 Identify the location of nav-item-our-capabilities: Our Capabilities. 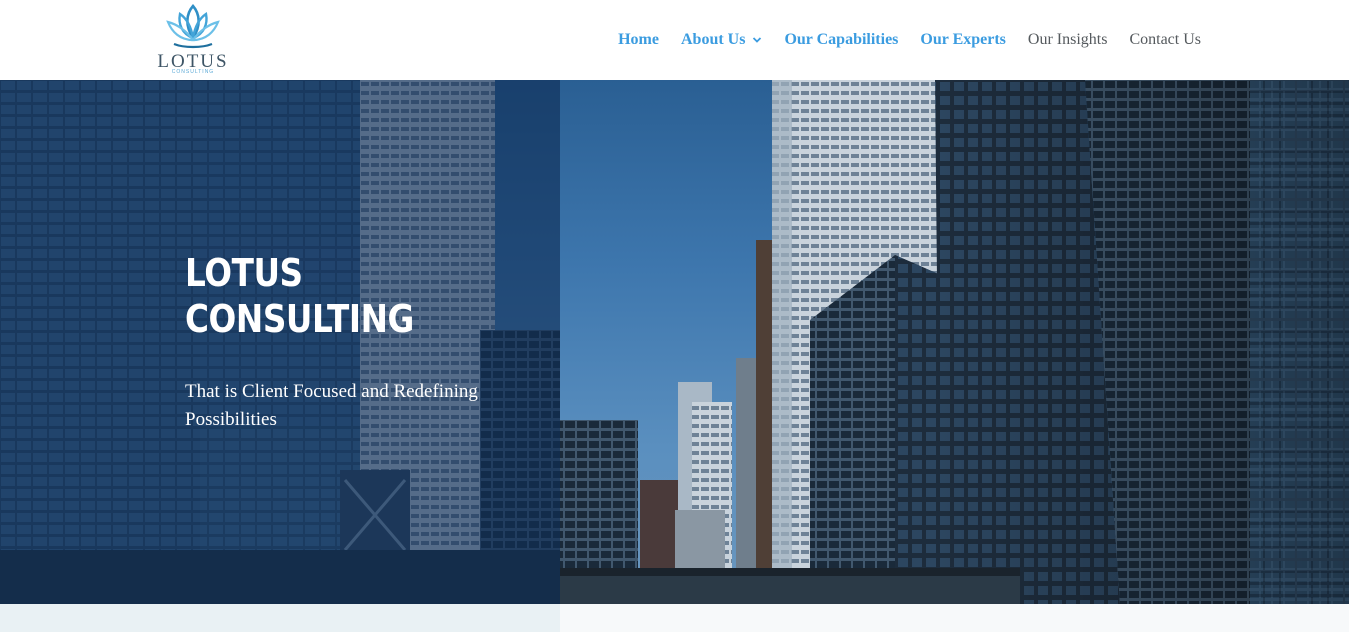
(841, 40).